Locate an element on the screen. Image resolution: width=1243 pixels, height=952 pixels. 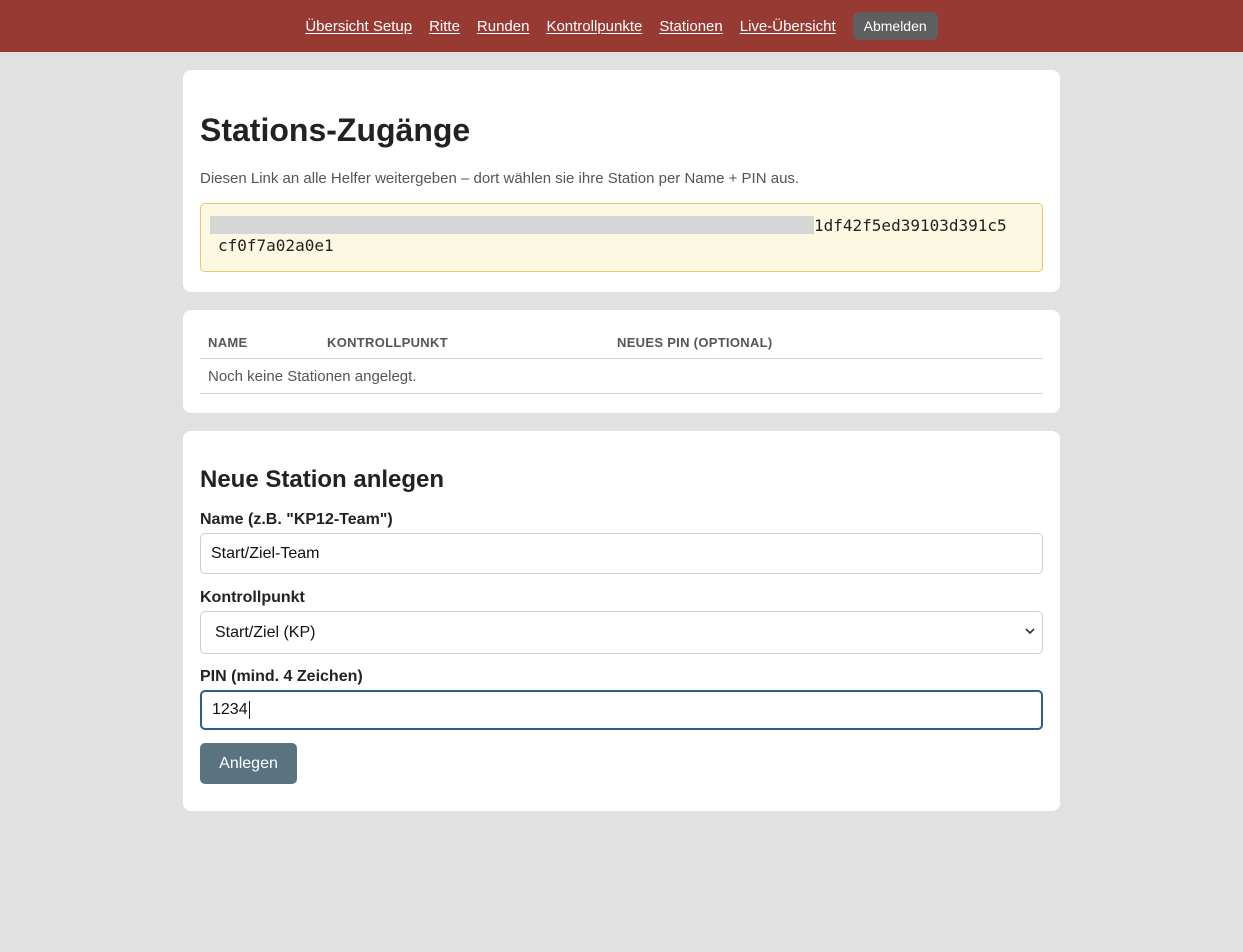
pin-label: PIN (mind. 4 Zeichen) is located at coordinates (281, 676).